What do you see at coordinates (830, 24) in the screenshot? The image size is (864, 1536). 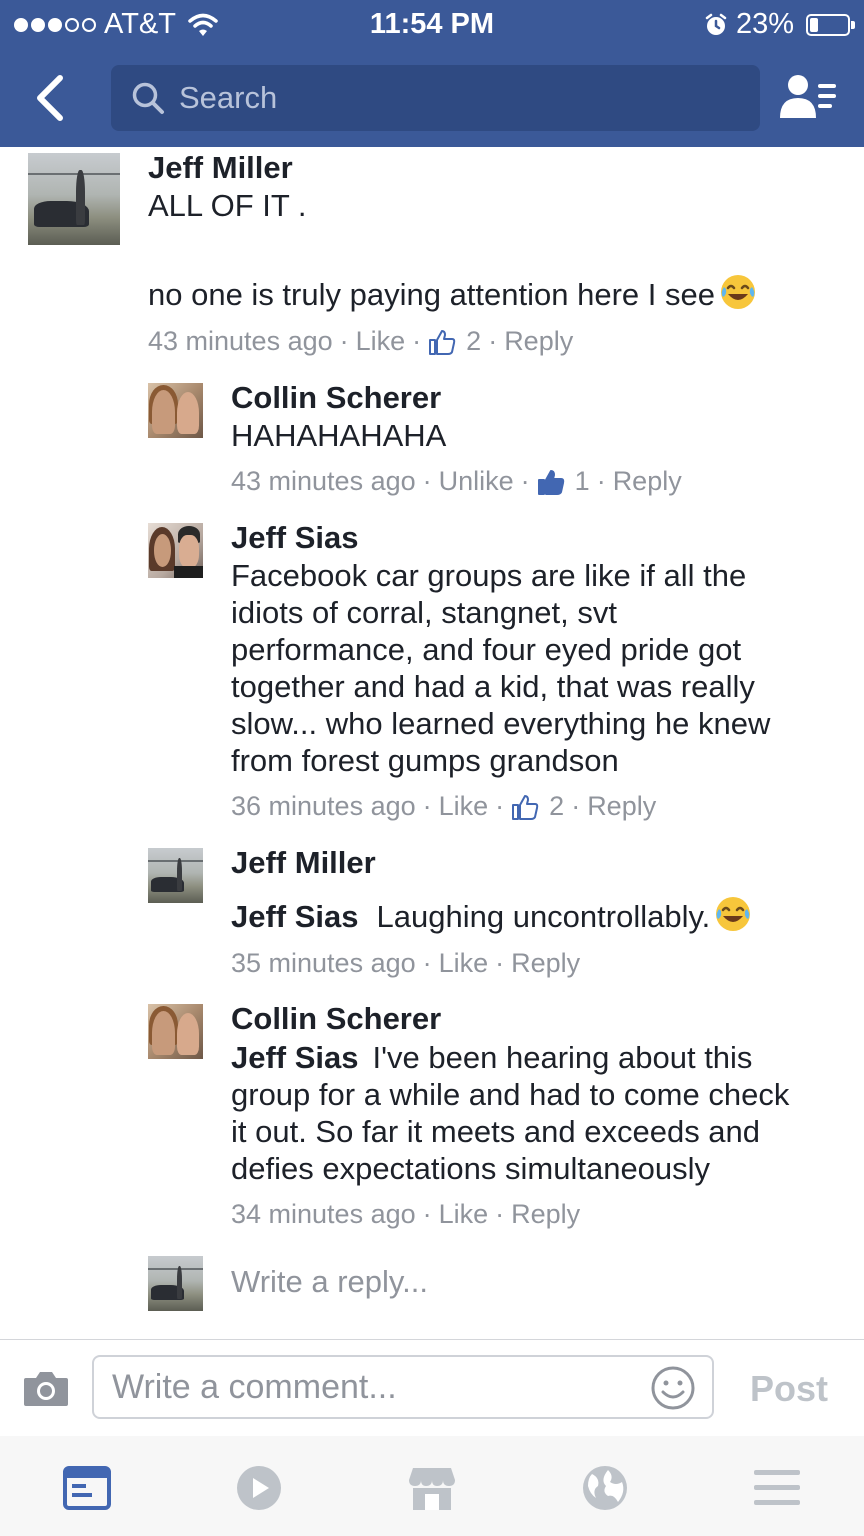 I see `battery-icon` at bounding box center [830, 24].